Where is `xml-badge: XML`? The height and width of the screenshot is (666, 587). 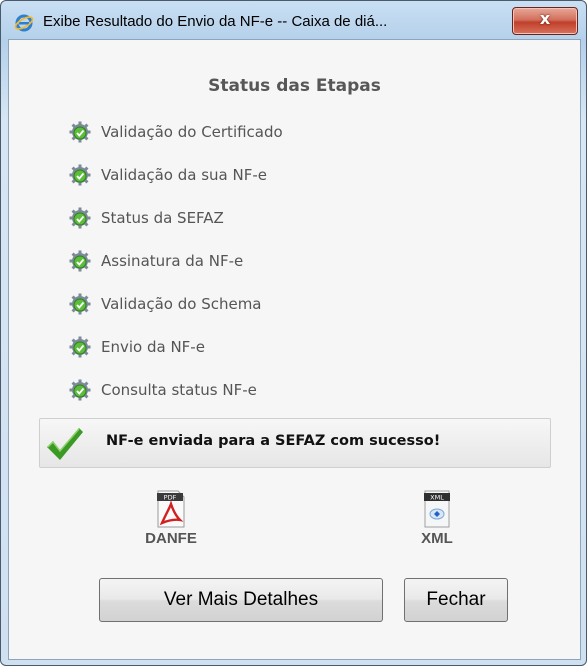
xml-badge: XML is located at coordinates (437, 498).